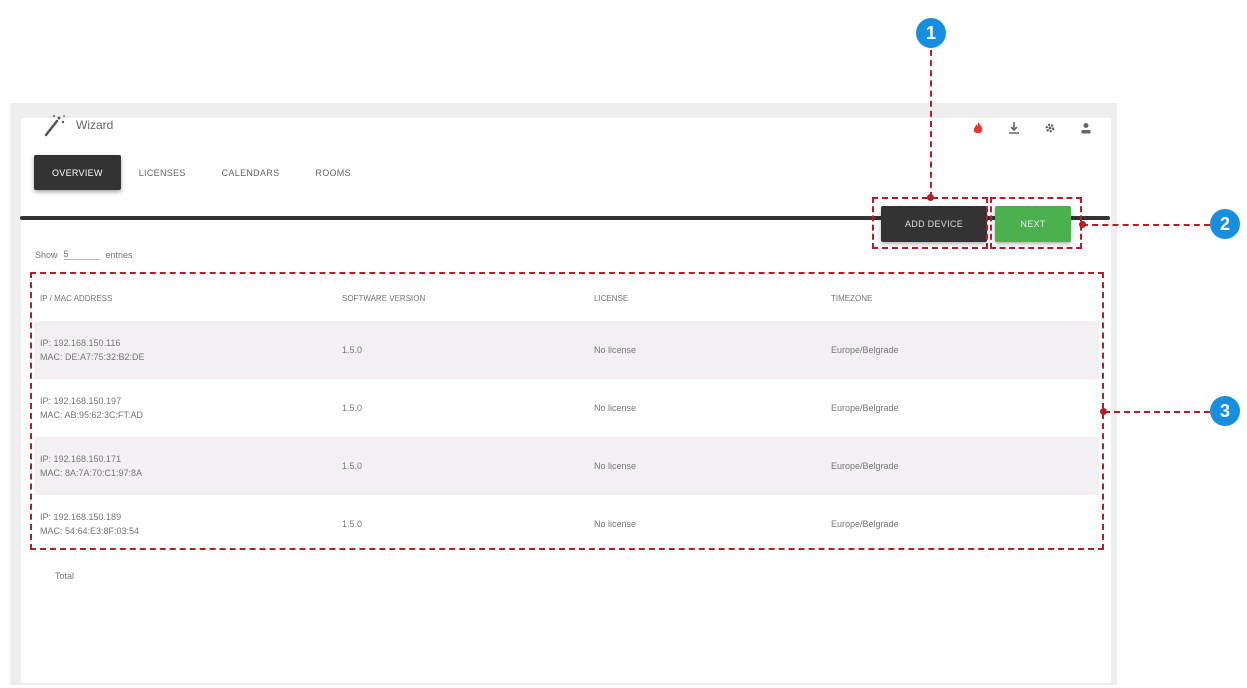 This screenshot has height=688, width=1247. Describe the element at coordinates (1225, 411) in the screenshot. I see `annotation-marker-3: 3` at that location.